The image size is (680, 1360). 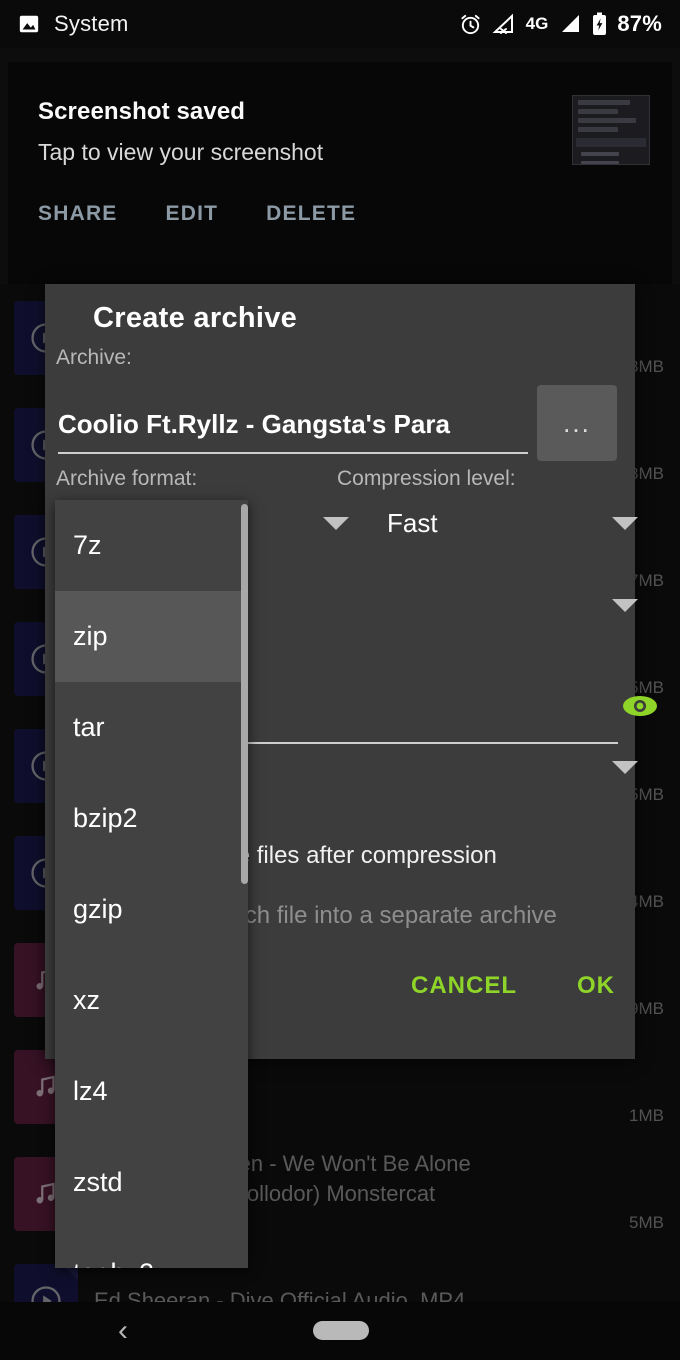 I want to click on archive-format-label: Archive format:, so click(x=127, y=478).